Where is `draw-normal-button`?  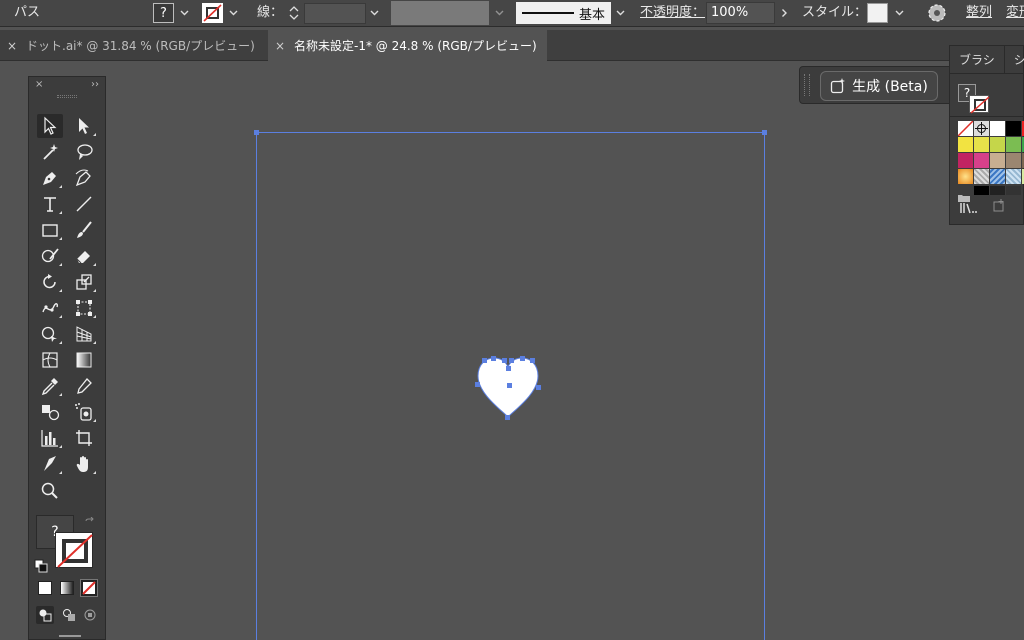
draw-normal-button is located at coordinates (45, 615).